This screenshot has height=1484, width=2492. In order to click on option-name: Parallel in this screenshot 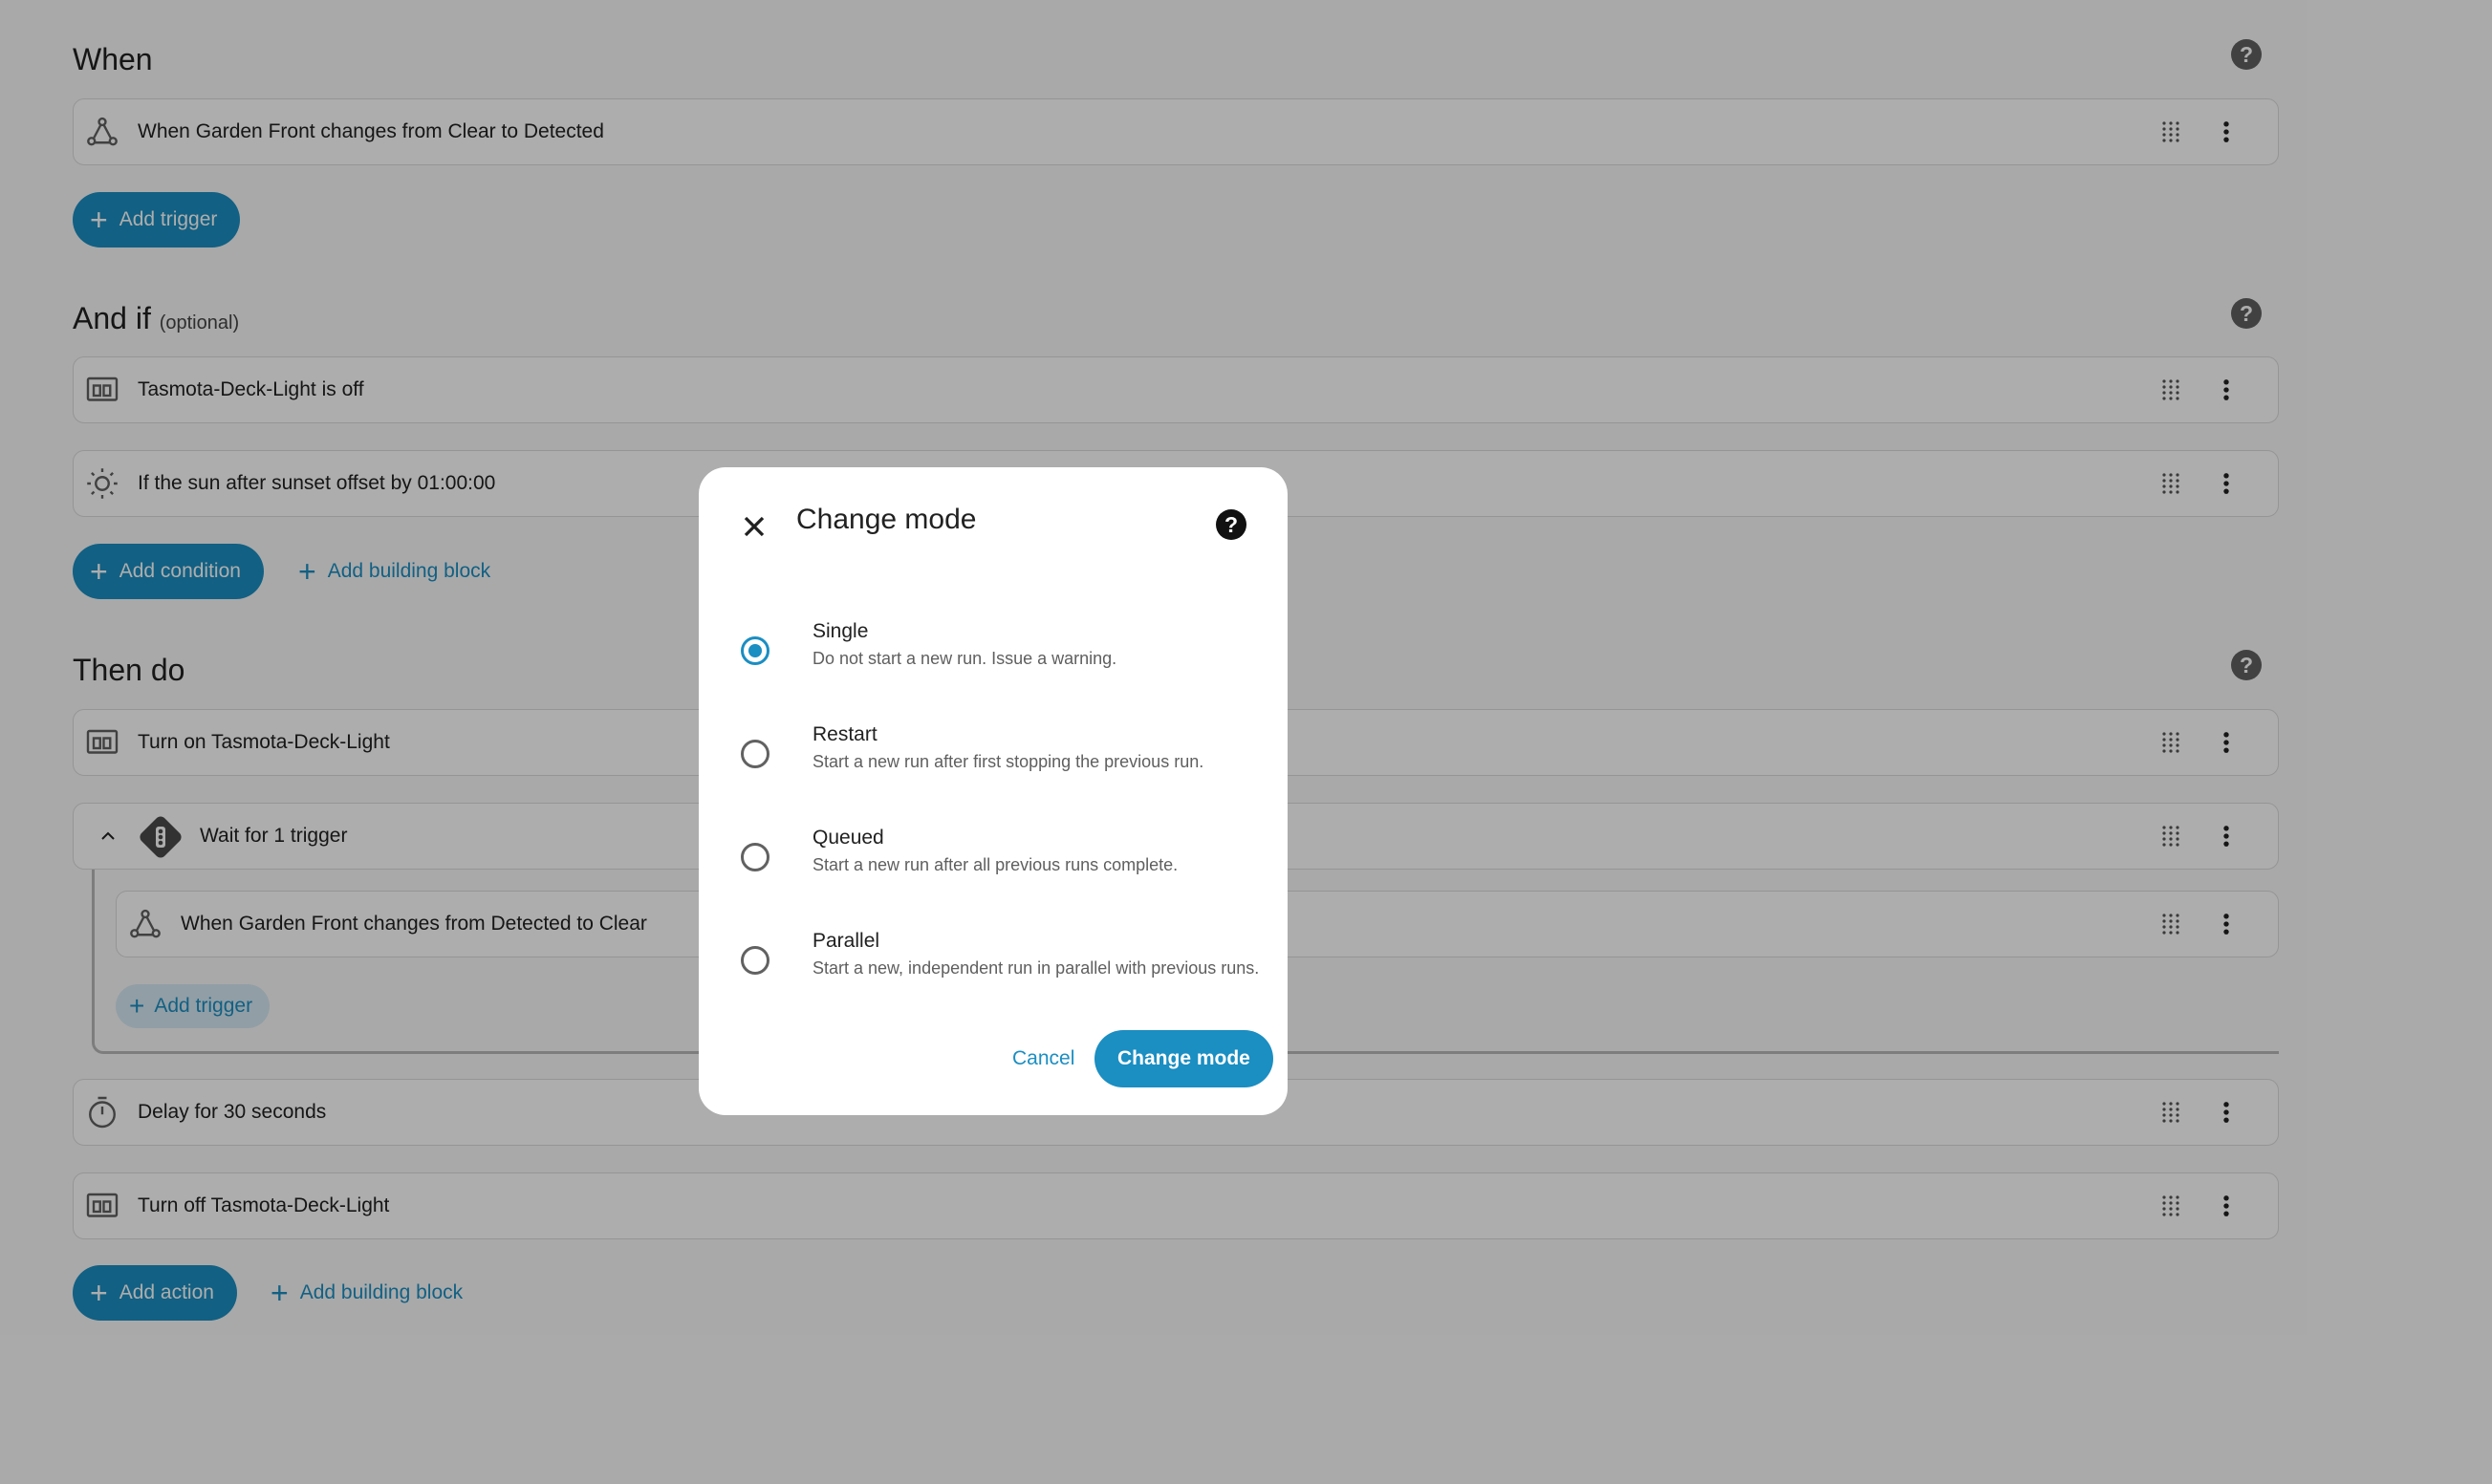, I will do `click(847, 941)`.